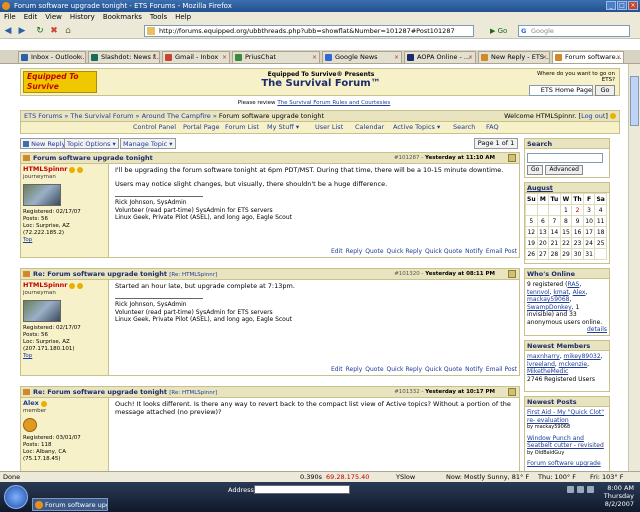  I want to click on online-user: RAS, so click(573, 284).